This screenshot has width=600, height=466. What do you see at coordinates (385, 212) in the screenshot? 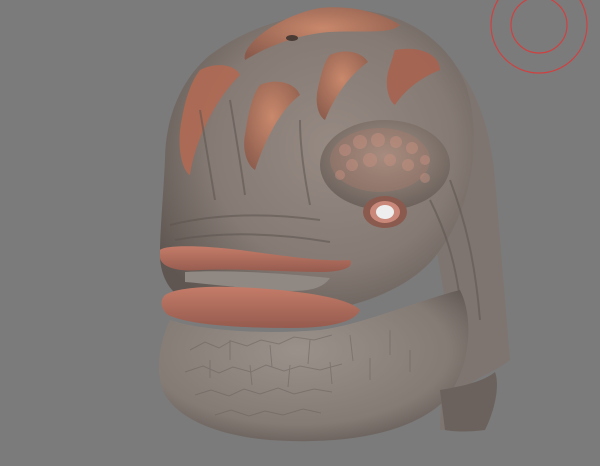
I see `eye` at bounding box center [385, 212].